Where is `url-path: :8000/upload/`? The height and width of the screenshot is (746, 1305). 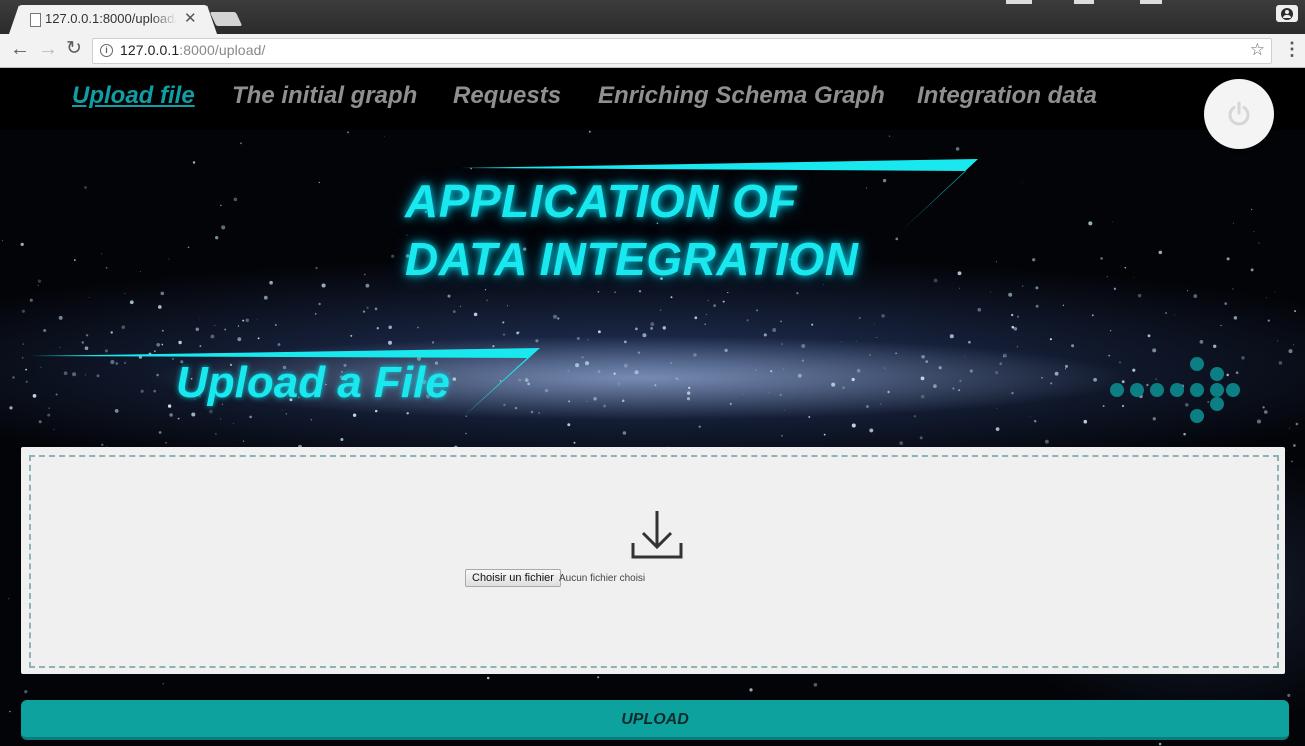 url-path: :8000/upload/ is located at coordinates (222, 50).